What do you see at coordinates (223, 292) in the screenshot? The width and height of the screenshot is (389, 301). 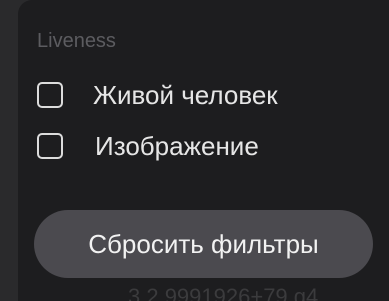 I see `version-label: 3.2.9991926+79.g4` at bounding box center [223, 292].